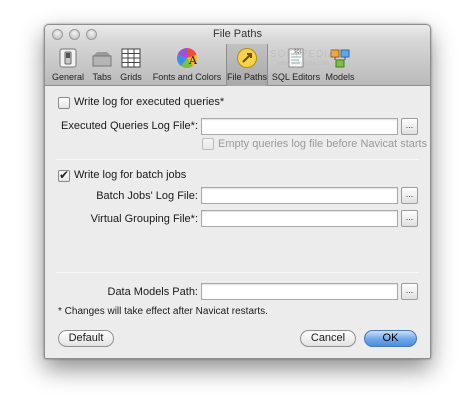  What do you see at coordinates (296, 77) in the screenshot?
I see `toolbar-item-label: SQL Editors` at bounding box center [296, 77].